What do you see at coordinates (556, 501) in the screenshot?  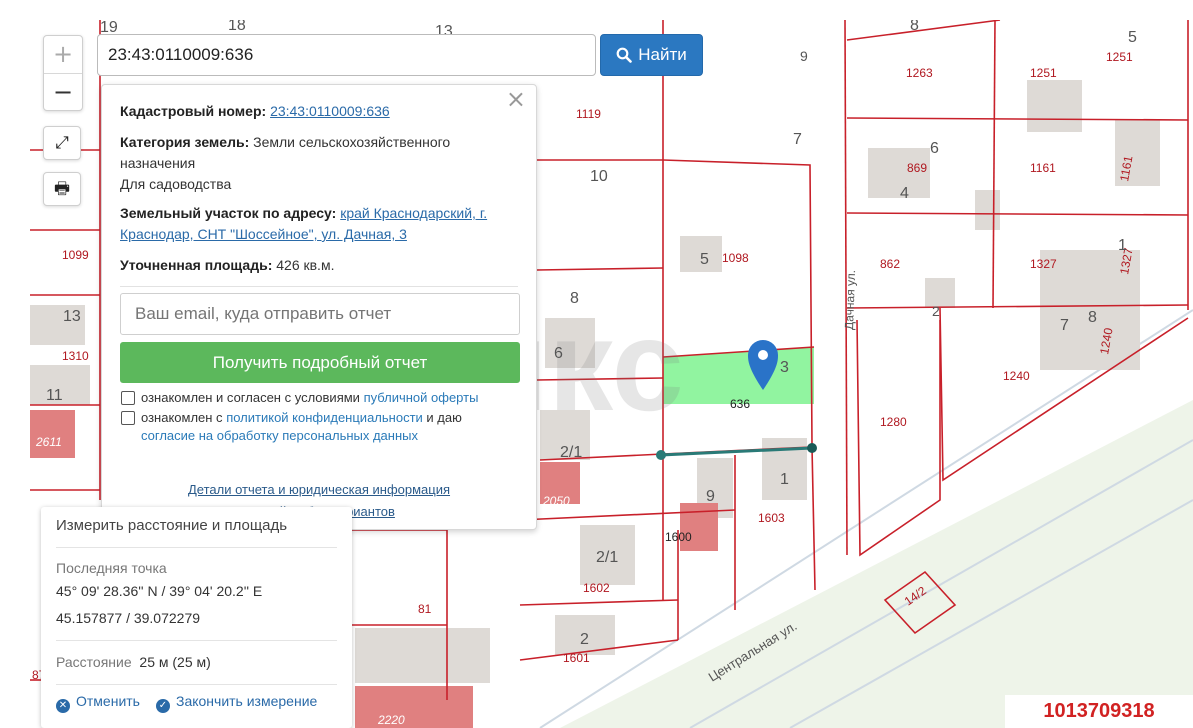 I see `parcel-label: 2050` at bounding box center [556, 501].